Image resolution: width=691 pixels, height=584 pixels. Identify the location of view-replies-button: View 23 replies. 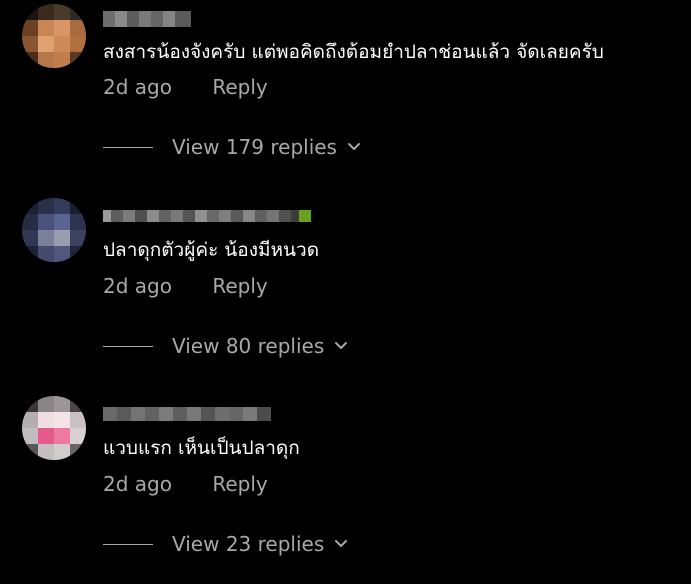
(225, 544).